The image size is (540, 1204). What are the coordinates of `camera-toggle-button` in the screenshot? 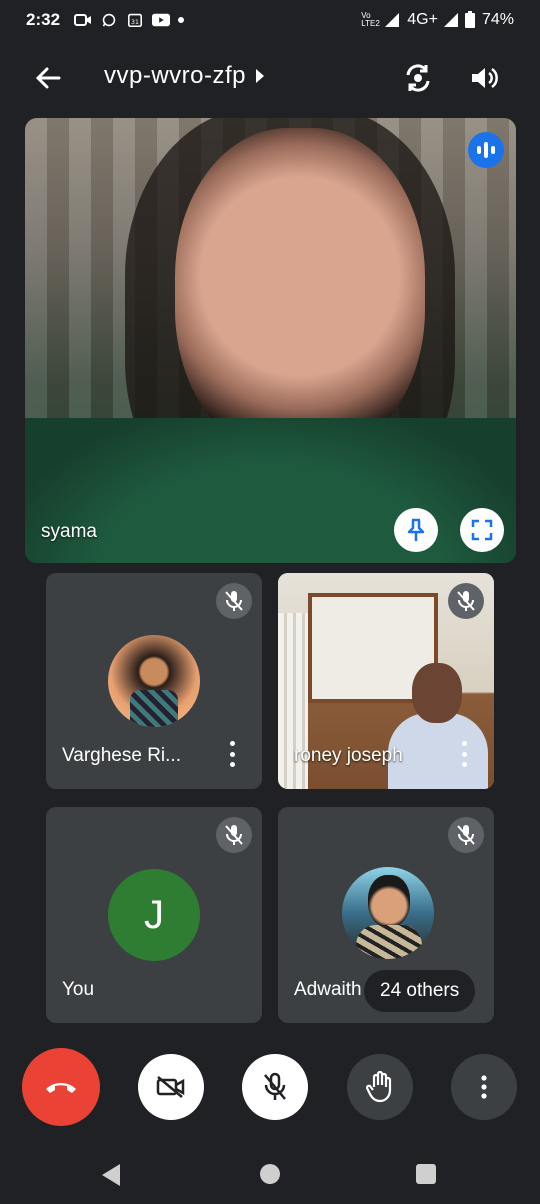 It's located at (171, 1087).